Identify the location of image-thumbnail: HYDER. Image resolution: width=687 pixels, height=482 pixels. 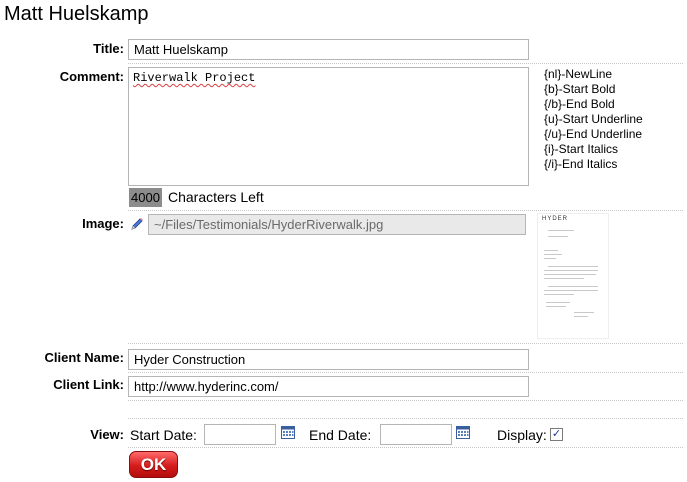
(573, 276).